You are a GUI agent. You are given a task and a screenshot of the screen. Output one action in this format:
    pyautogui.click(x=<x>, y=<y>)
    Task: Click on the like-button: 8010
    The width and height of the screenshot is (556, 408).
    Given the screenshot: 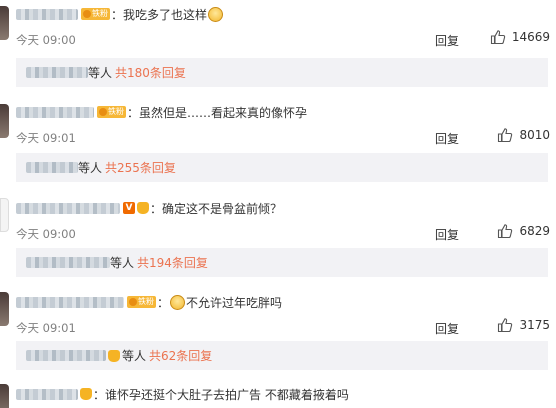 What is the action you would take?
    pyautogui.click(x=523, y=135)
    